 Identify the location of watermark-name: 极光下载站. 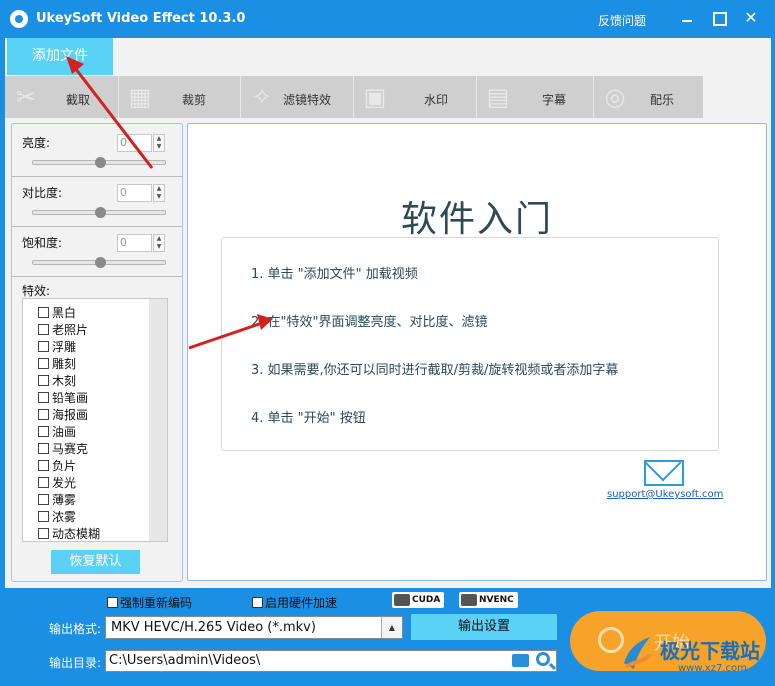
(710, 651).